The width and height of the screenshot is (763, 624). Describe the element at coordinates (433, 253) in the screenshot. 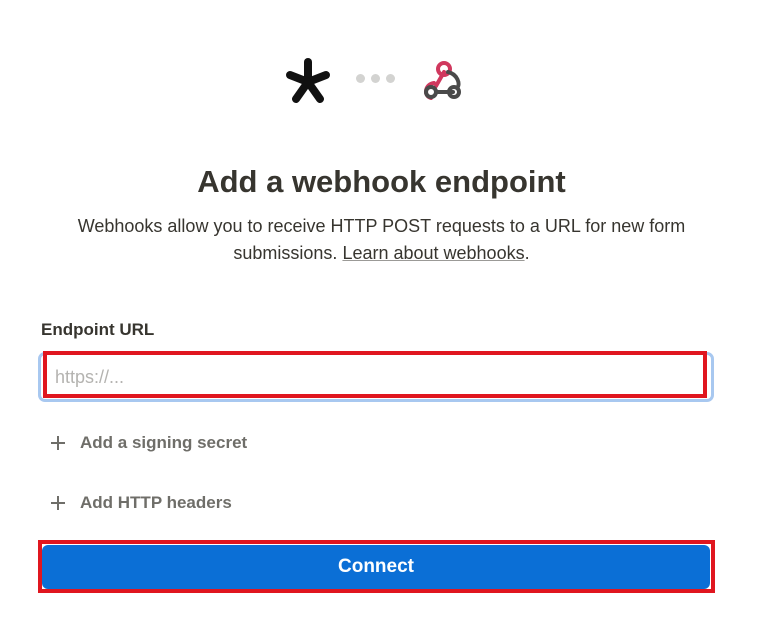

I see `learn-about-webhooks-link: Learn about webhooks` at that location.